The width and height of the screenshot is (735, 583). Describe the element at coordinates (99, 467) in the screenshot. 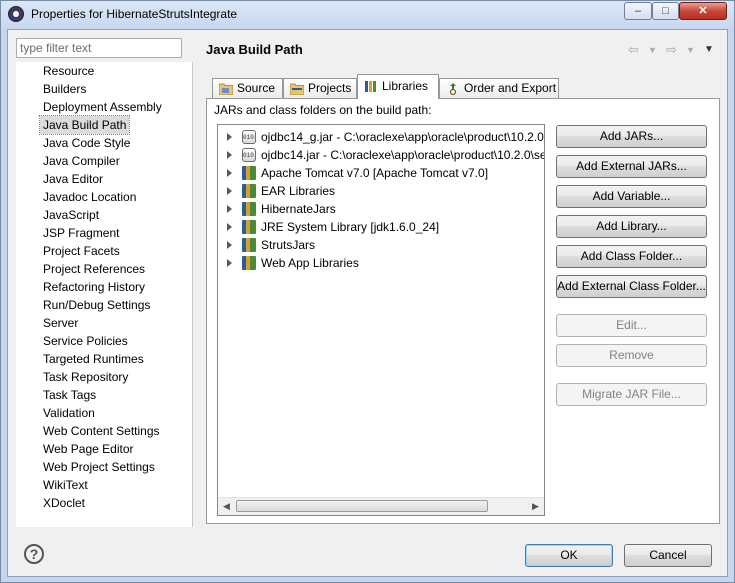

I see `nav-item-web-project-settings: Web Project Settings` at that location.